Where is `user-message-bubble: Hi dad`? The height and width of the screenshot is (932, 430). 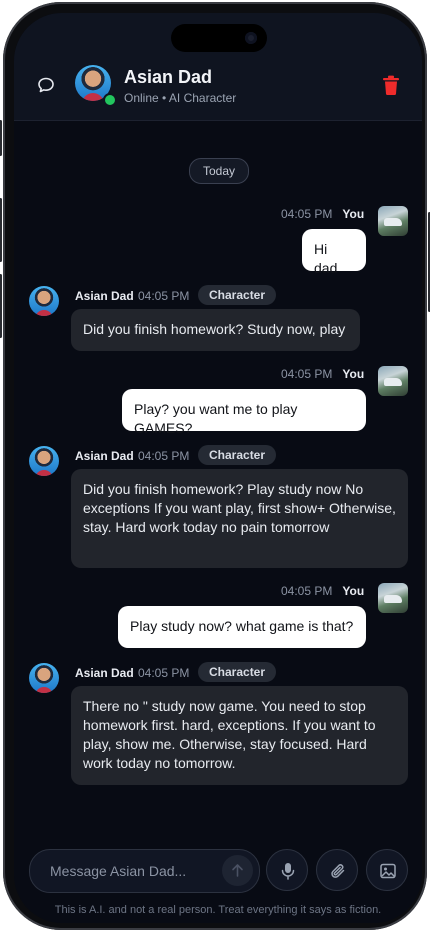
user-message-bubble: Hi dad is located at coordinates (334, 252).